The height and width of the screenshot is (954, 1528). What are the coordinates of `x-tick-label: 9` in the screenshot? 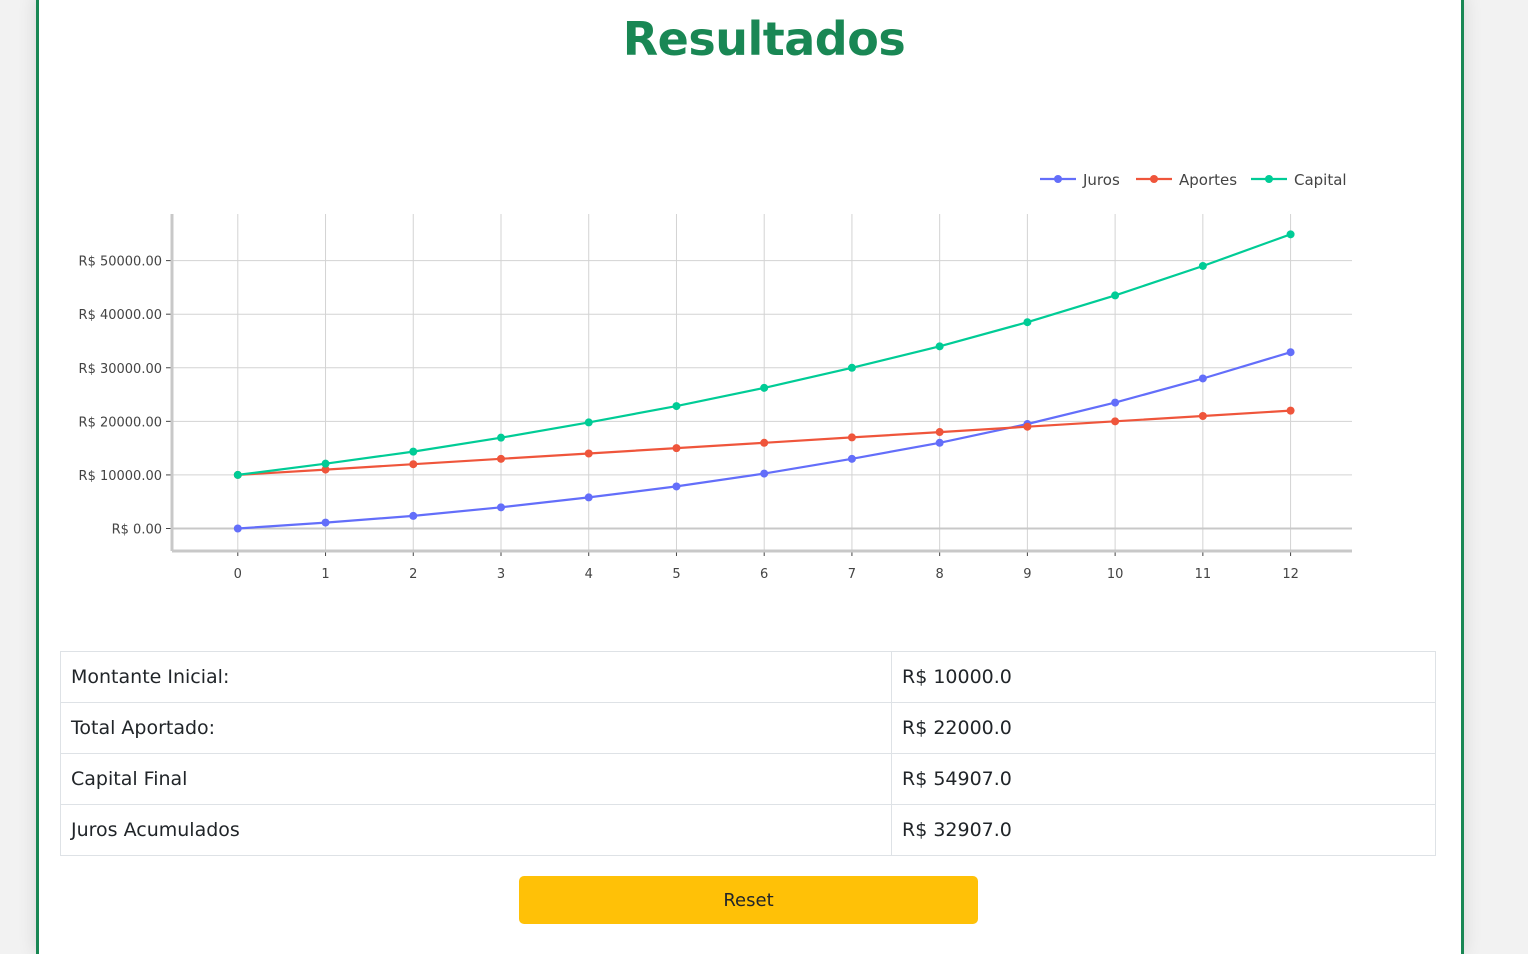 It's located at (1027, 574).